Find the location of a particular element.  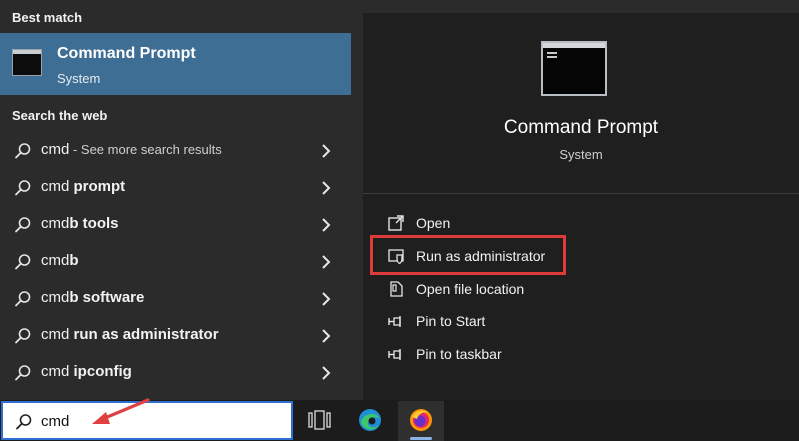

run-as-admin-highlight is located at coordinates (468, 255).